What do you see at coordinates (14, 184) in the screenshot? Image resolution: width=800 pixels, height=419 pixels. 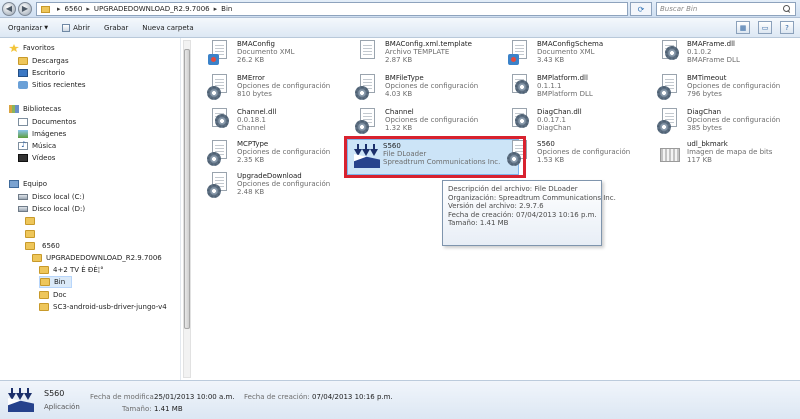 I see `computer-icon` at bounding box center [14, 184].